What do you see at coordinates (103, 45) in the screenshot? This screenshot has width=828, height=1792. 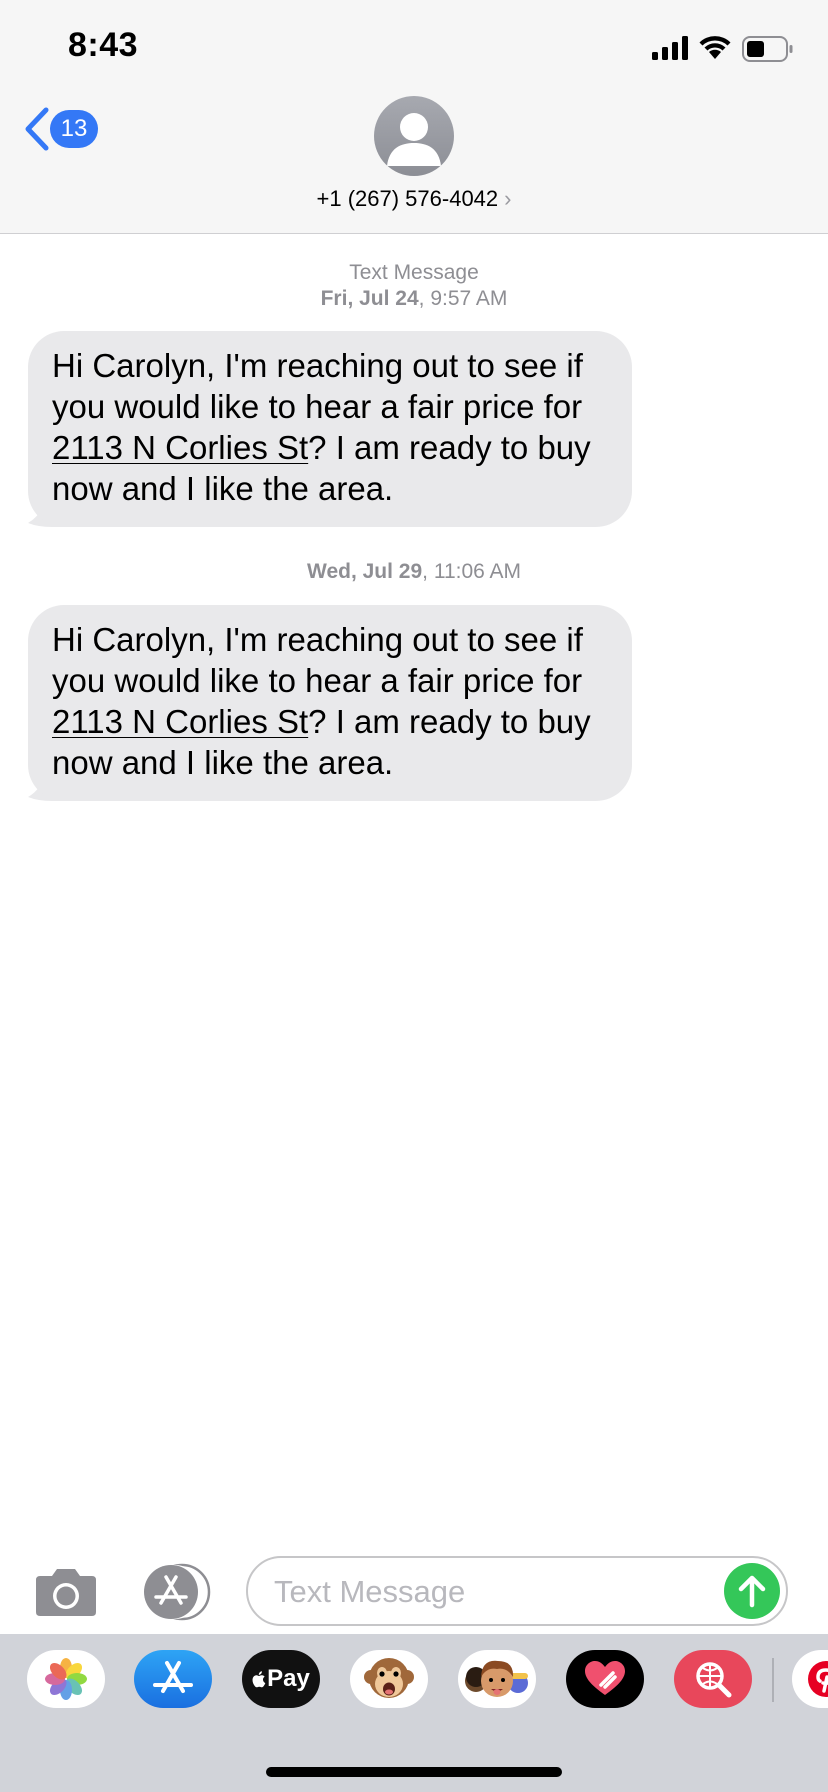 I see `status-bar-time: 8:43` at bounding box center [103, 45].